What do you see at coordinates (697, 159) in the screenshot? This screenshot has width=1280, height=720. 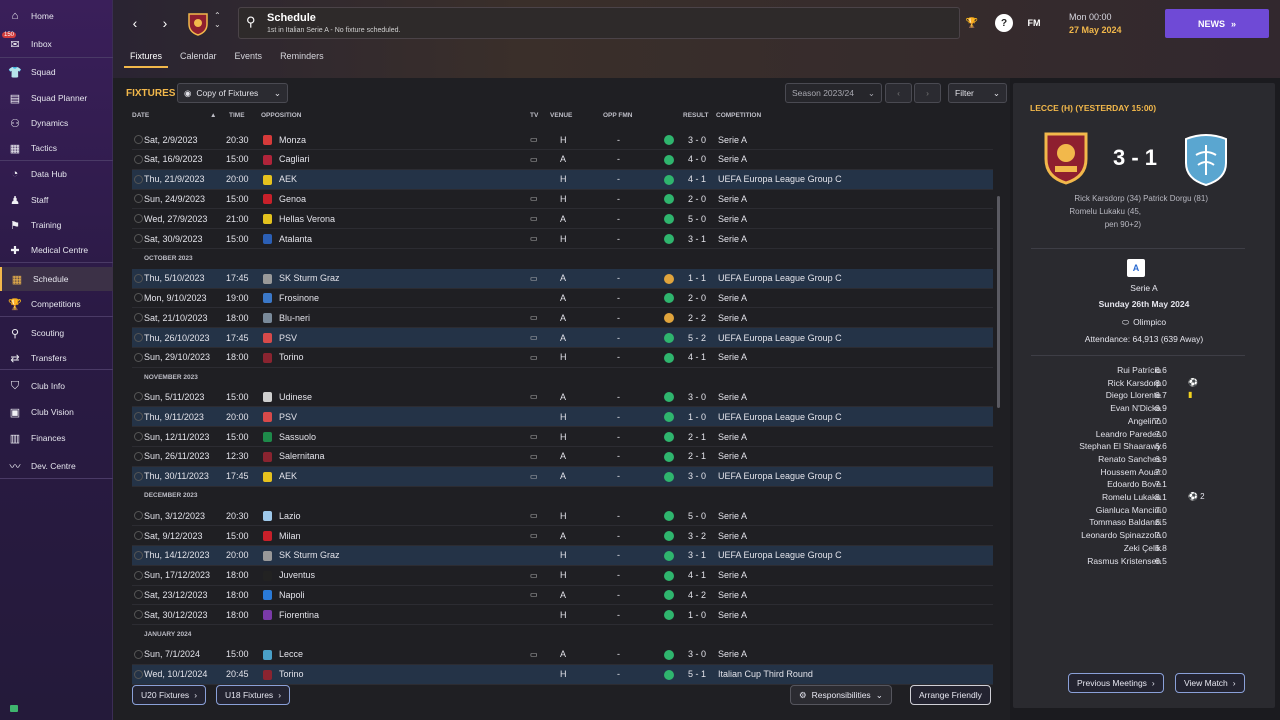 I see `fixture-result: 4 - 0` at bounding box center [697, 159].